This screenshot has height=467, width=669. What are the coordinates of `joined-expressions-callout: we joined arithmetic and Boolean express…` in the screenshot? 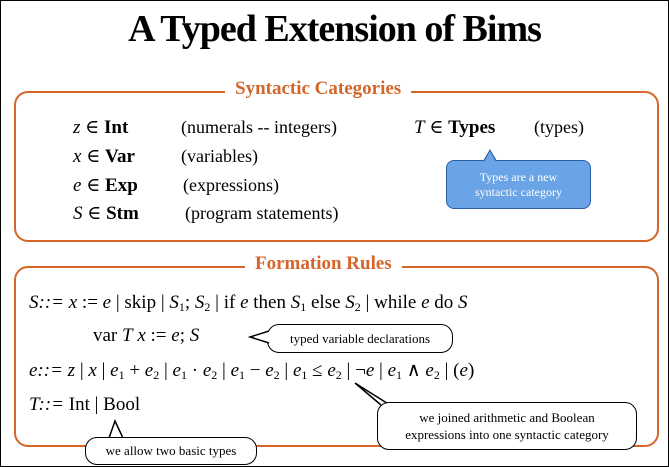 It's located at (507, 426).